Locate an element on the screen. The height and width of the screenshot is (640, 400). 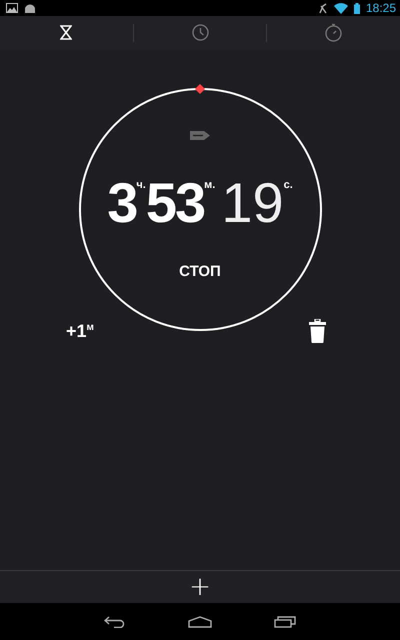
image-icon is located at coordinates (12, 8).